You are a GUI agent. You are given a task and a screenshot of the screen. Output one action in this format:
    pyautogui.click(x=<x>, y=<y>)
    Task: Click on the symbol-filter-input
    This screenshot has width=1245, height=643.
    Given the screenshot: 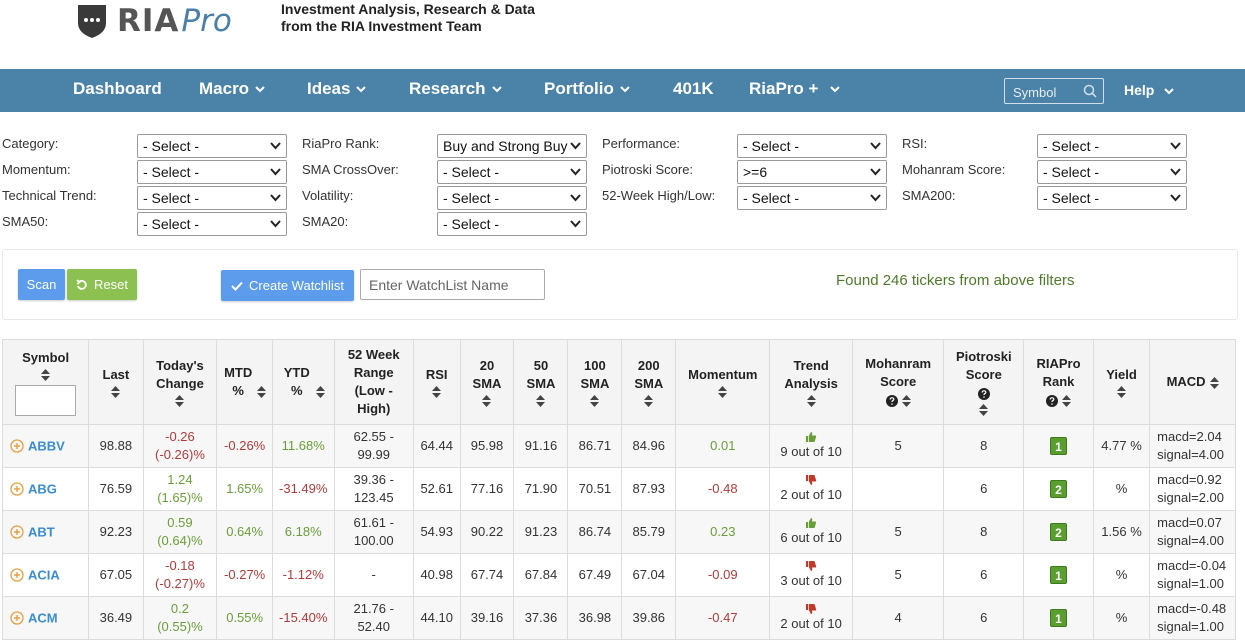 What is the action you would take?
    pyautogui.click(x=46, y=400)
    